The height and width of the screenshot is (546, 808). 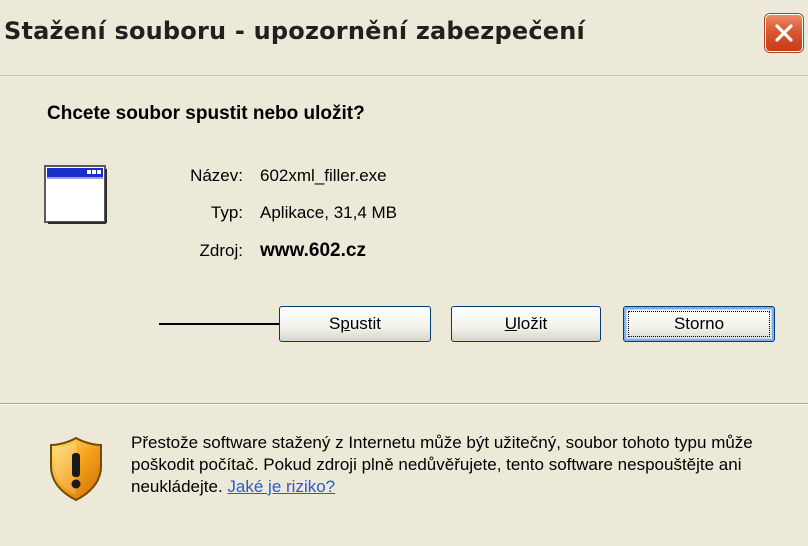 I want to click on source-label: Zdroj:, so click(x=221, y=250).